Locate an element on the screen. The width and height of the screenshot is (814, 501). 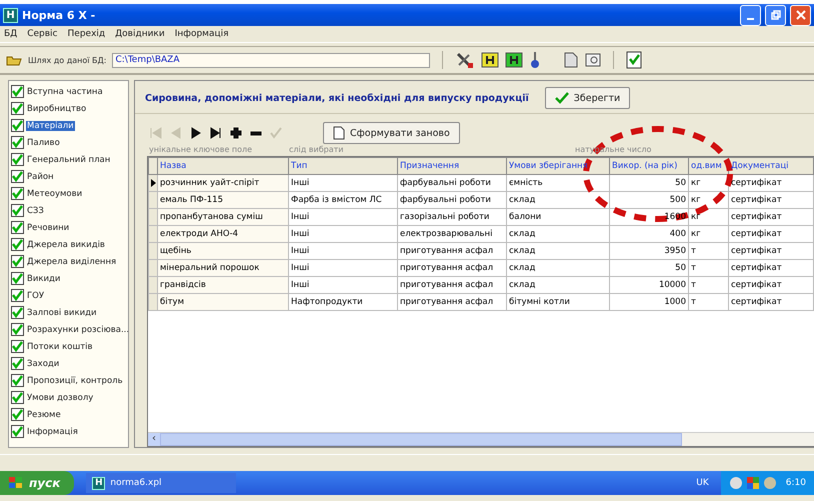
sidebar-item: Інформація is located at coordinates (52, 431).